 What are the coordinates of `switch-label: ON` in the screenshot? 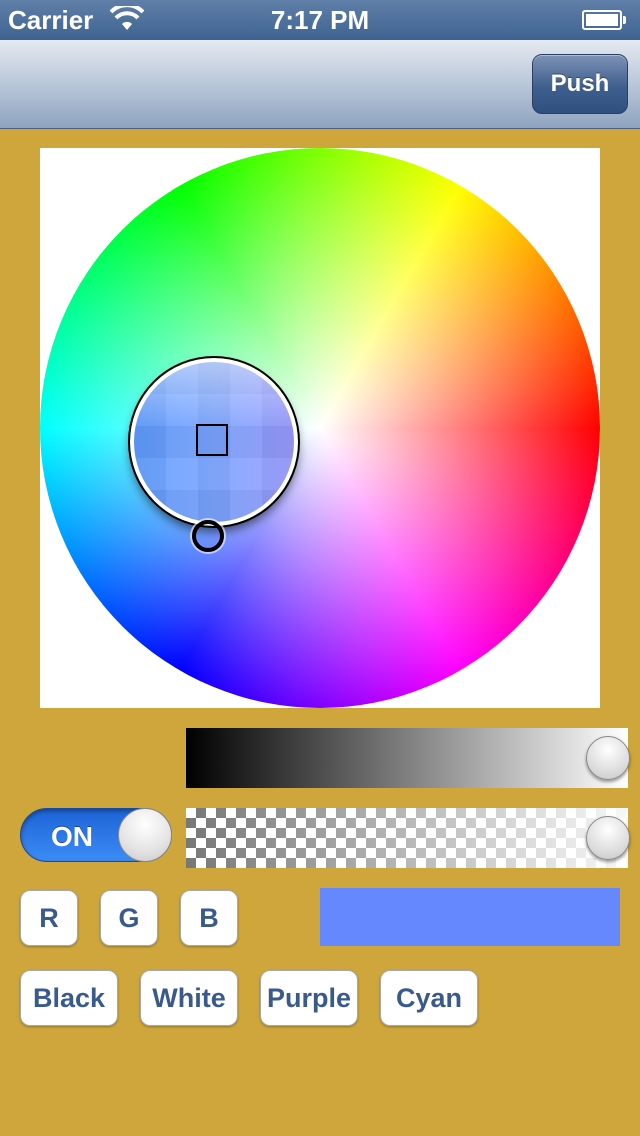 It's located at (72, 836).